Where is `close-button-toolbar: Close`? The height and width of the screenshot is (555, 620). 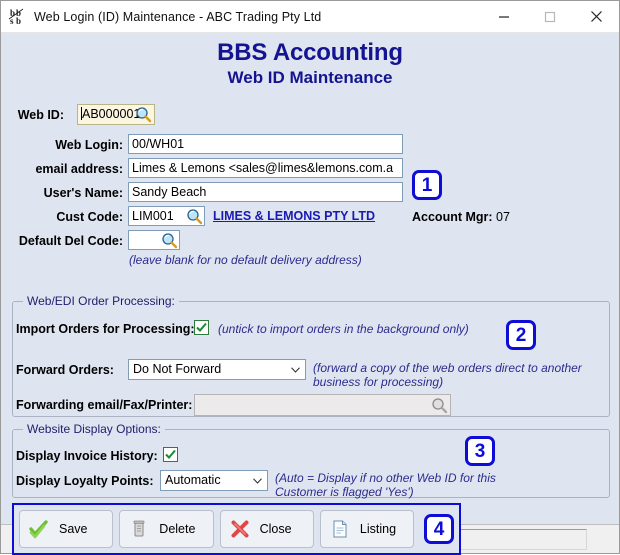 close-button-toolbar: Close is located at coordinates (266, 529).